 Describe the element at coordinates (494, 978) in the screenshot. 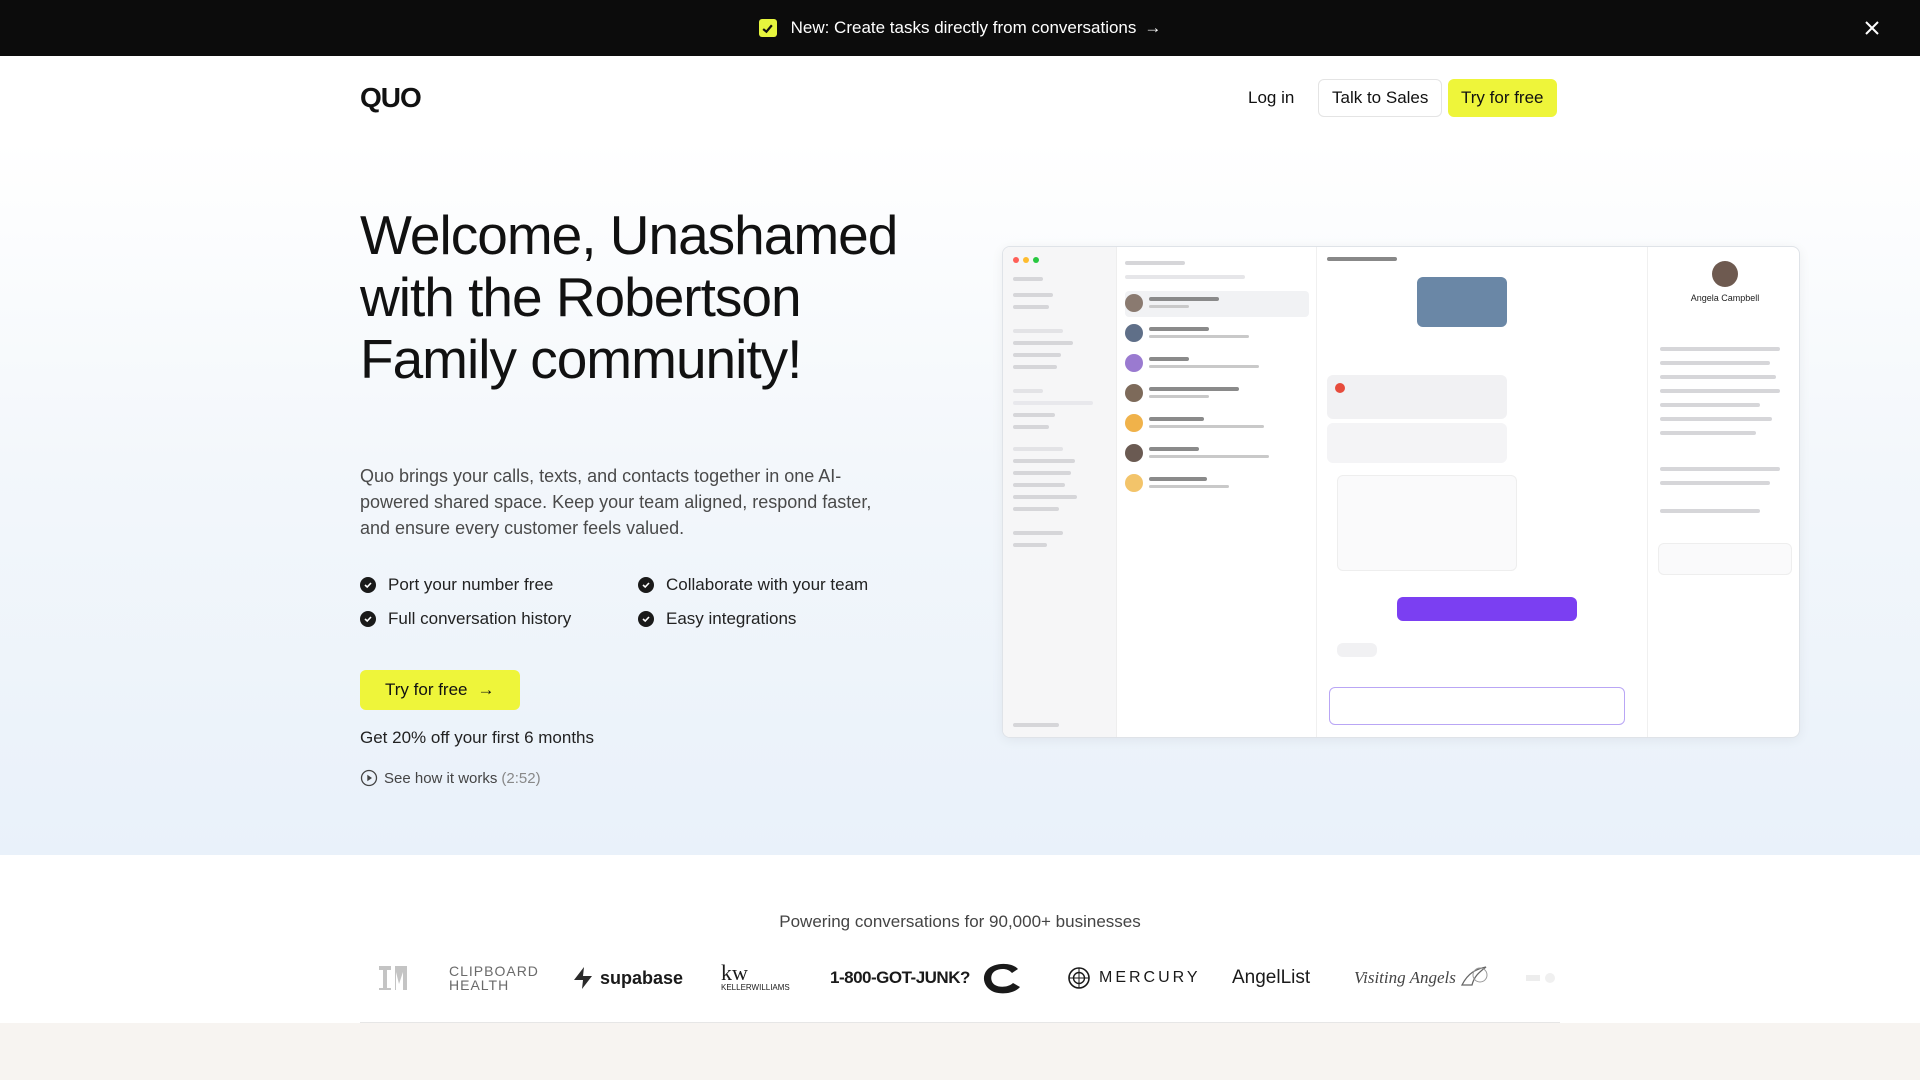

I see `clipboard-health-logo: CLIPBOARD HEALTH` at that location.